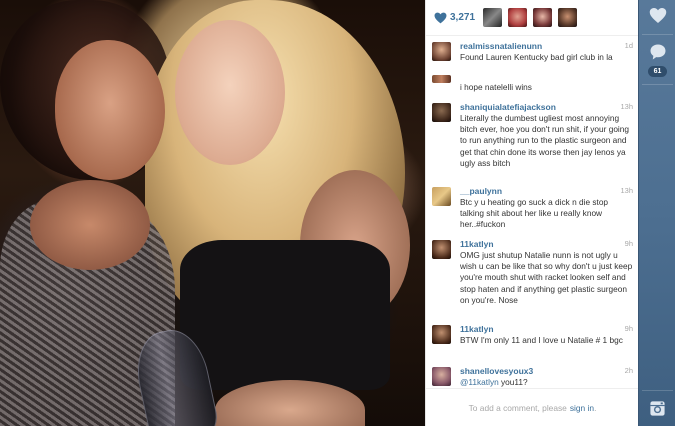 This screenshot has height=426, width=675. I want to click on like-button, so click(657, 15).